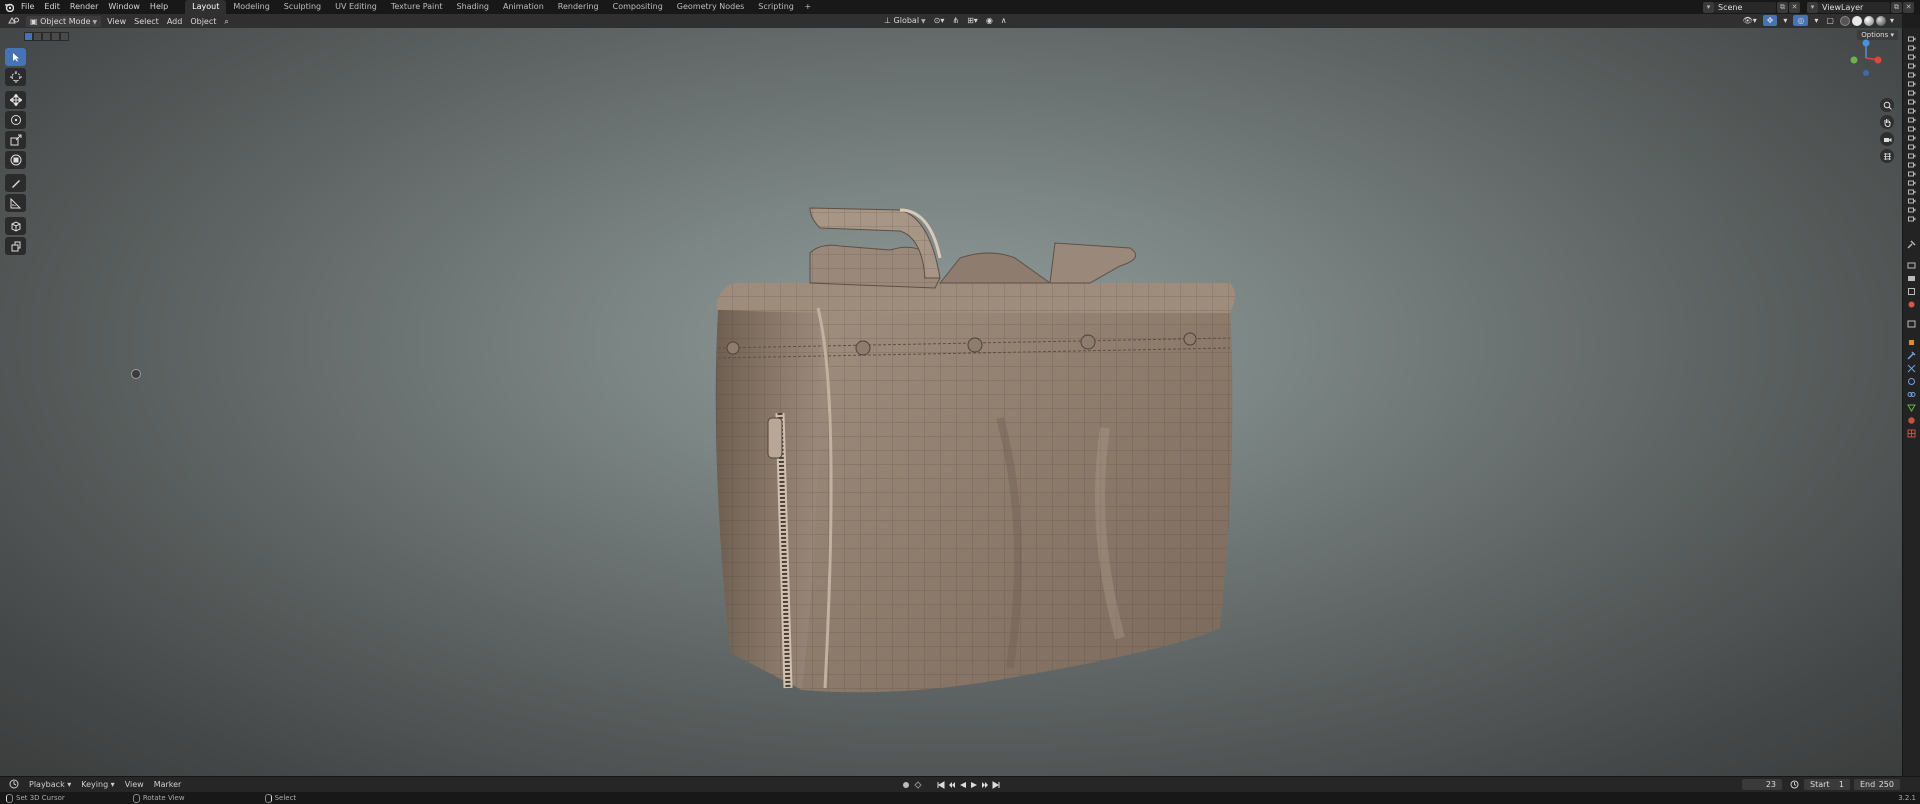 This screenshot has width=1920, height=804. Describe the element at coordinates (15, 226) in the screenshot. I see `add-cube-icon` at that location.